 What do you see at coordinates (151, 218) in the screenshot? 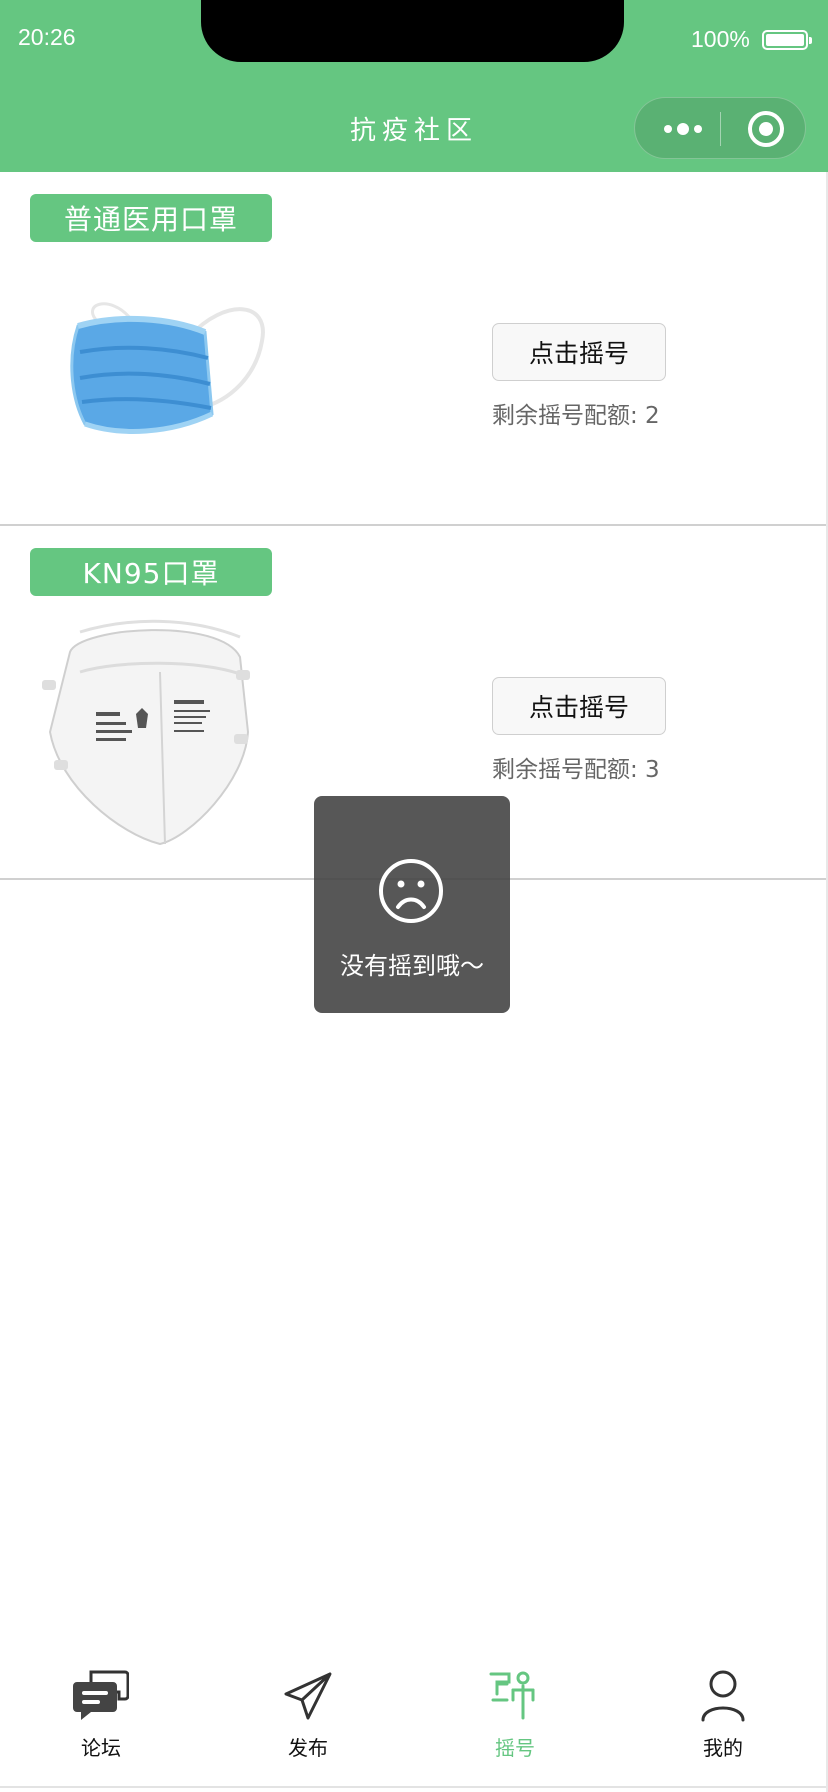
I see `product-tag: 普通医用口罩` at bounding box center [151, 218].